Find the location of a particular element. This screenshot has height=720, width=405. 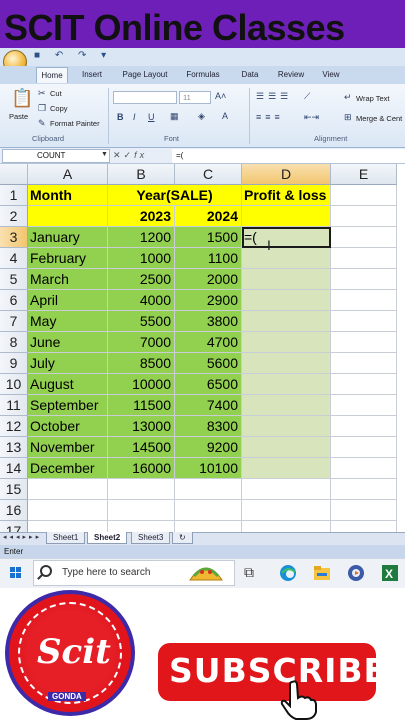

windows-start-icon is located at coordinates (16, 573).